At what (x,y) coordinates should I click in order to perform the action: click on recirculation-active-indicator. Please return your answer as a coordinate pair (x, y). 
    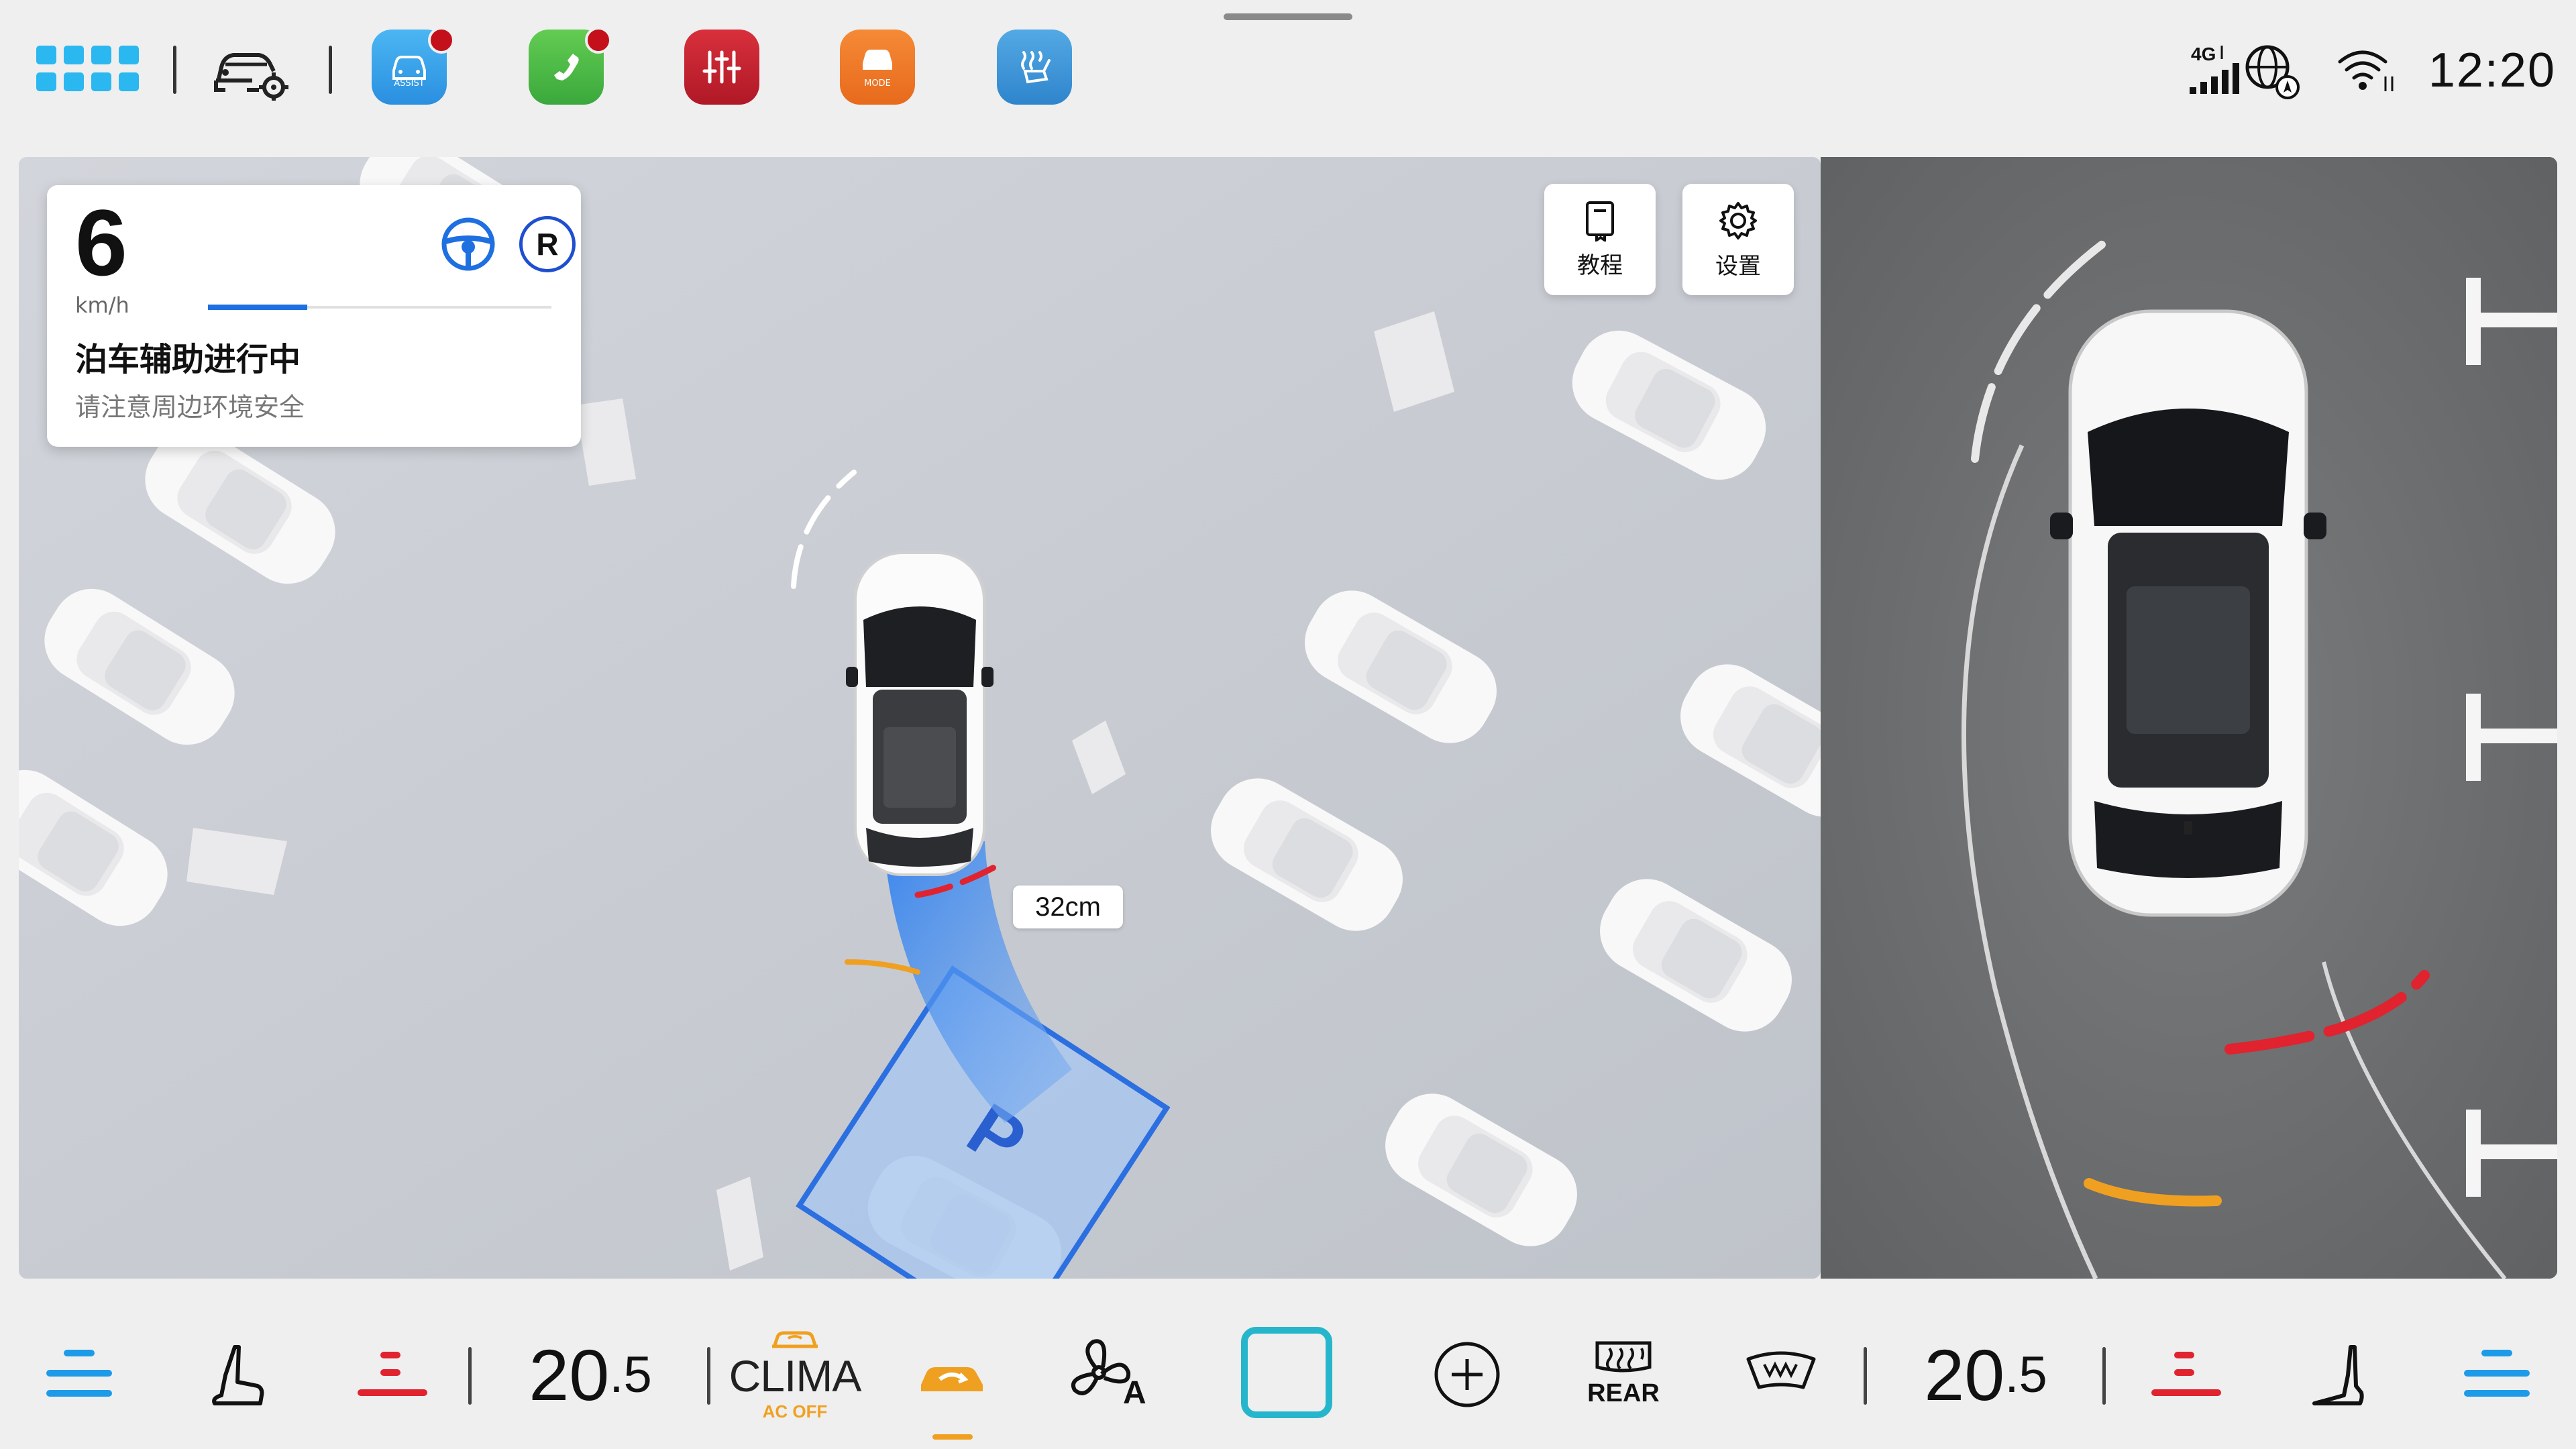
    Looking at the image, I should click on (952, 1437).